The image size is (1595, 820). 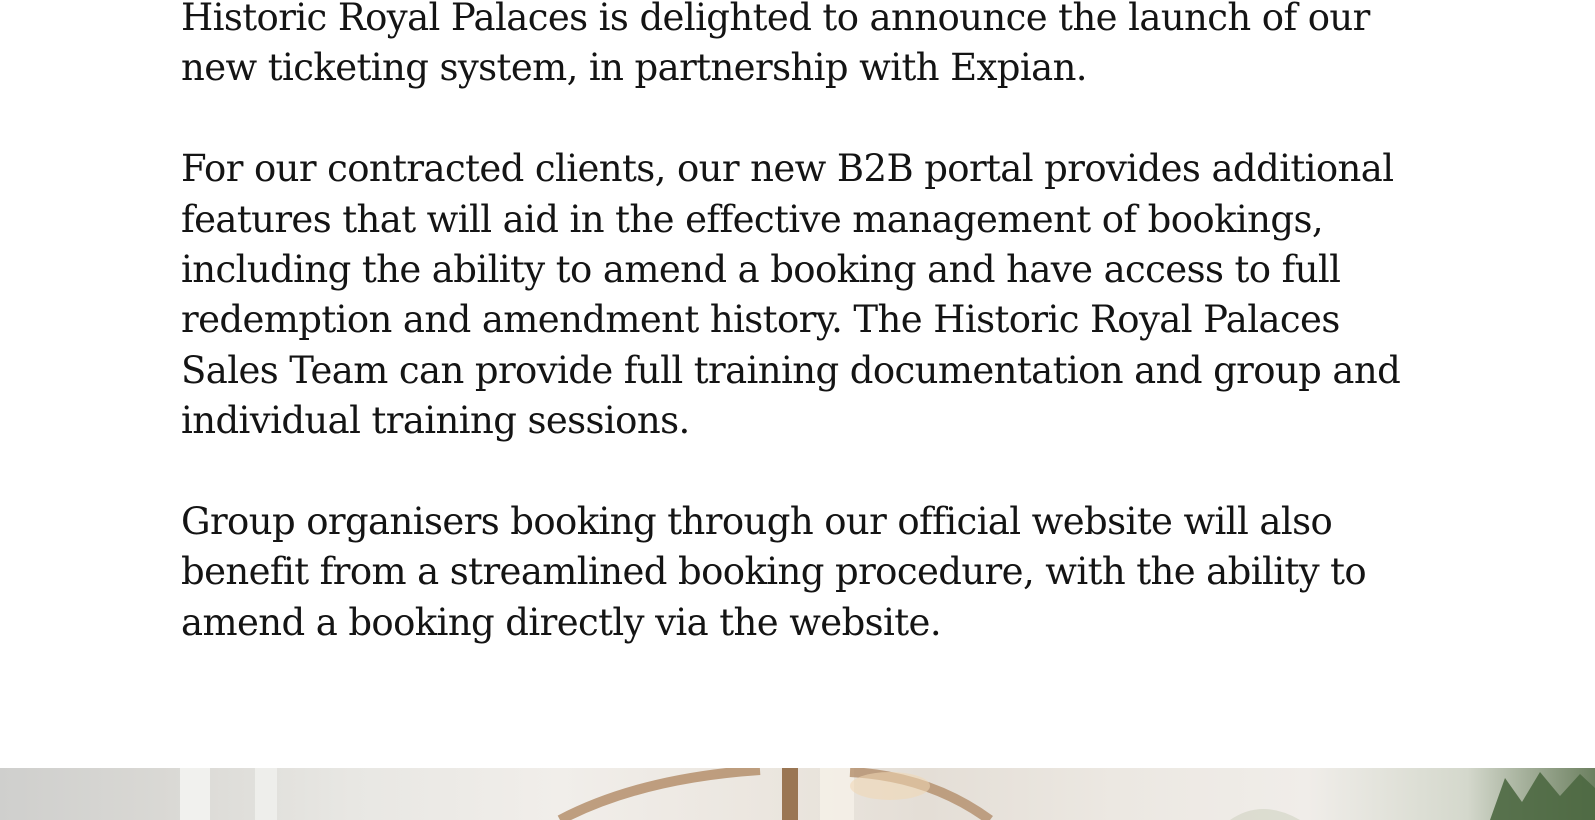 I want to click on hero-photo, so click(x=797, y=794).